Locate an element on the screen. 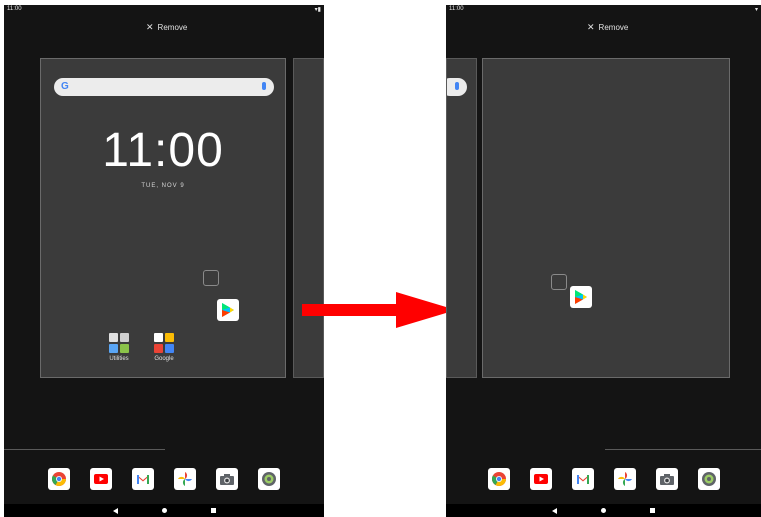 The height and width of the screenshot is (517, 761). previous-page-card is located at coordinates (461, 218).